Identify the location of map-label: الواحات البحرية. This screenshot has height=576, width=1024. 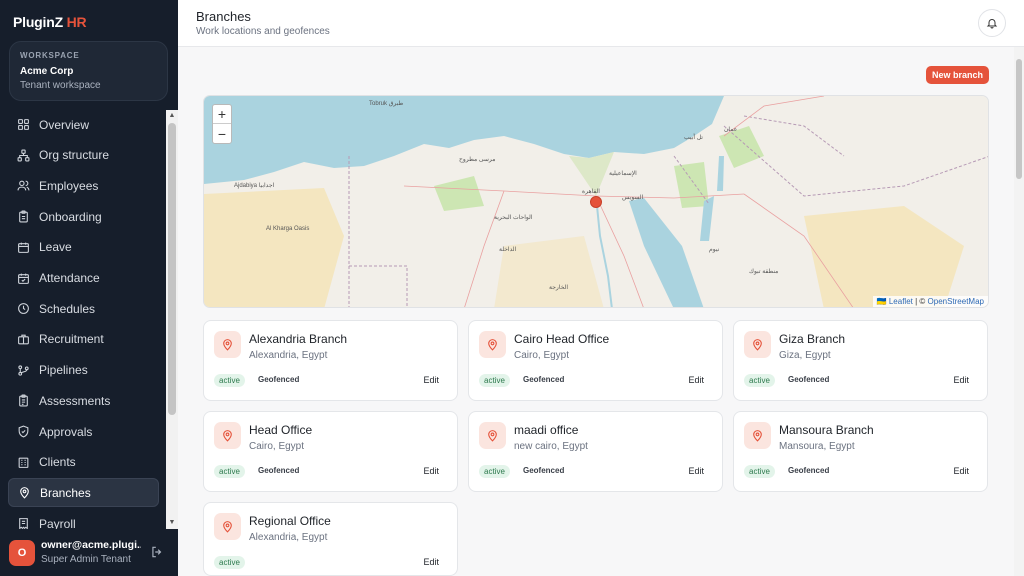
(513, 218).